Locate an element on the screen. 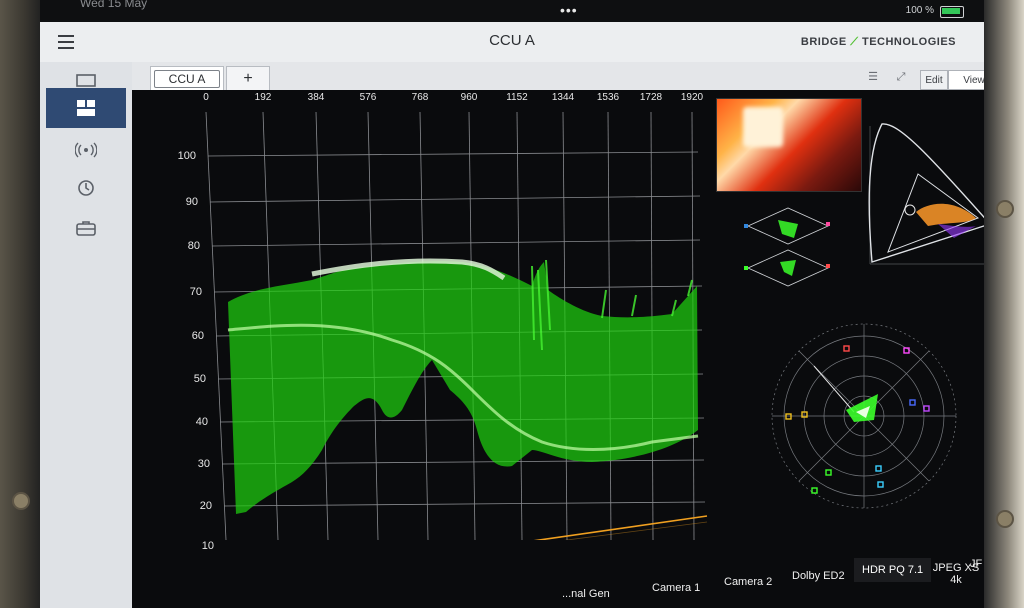 Image resolution: width=1024 pixels, height=608 pixels. sidebar-item-toolbox is located at coordinates (86, 228).